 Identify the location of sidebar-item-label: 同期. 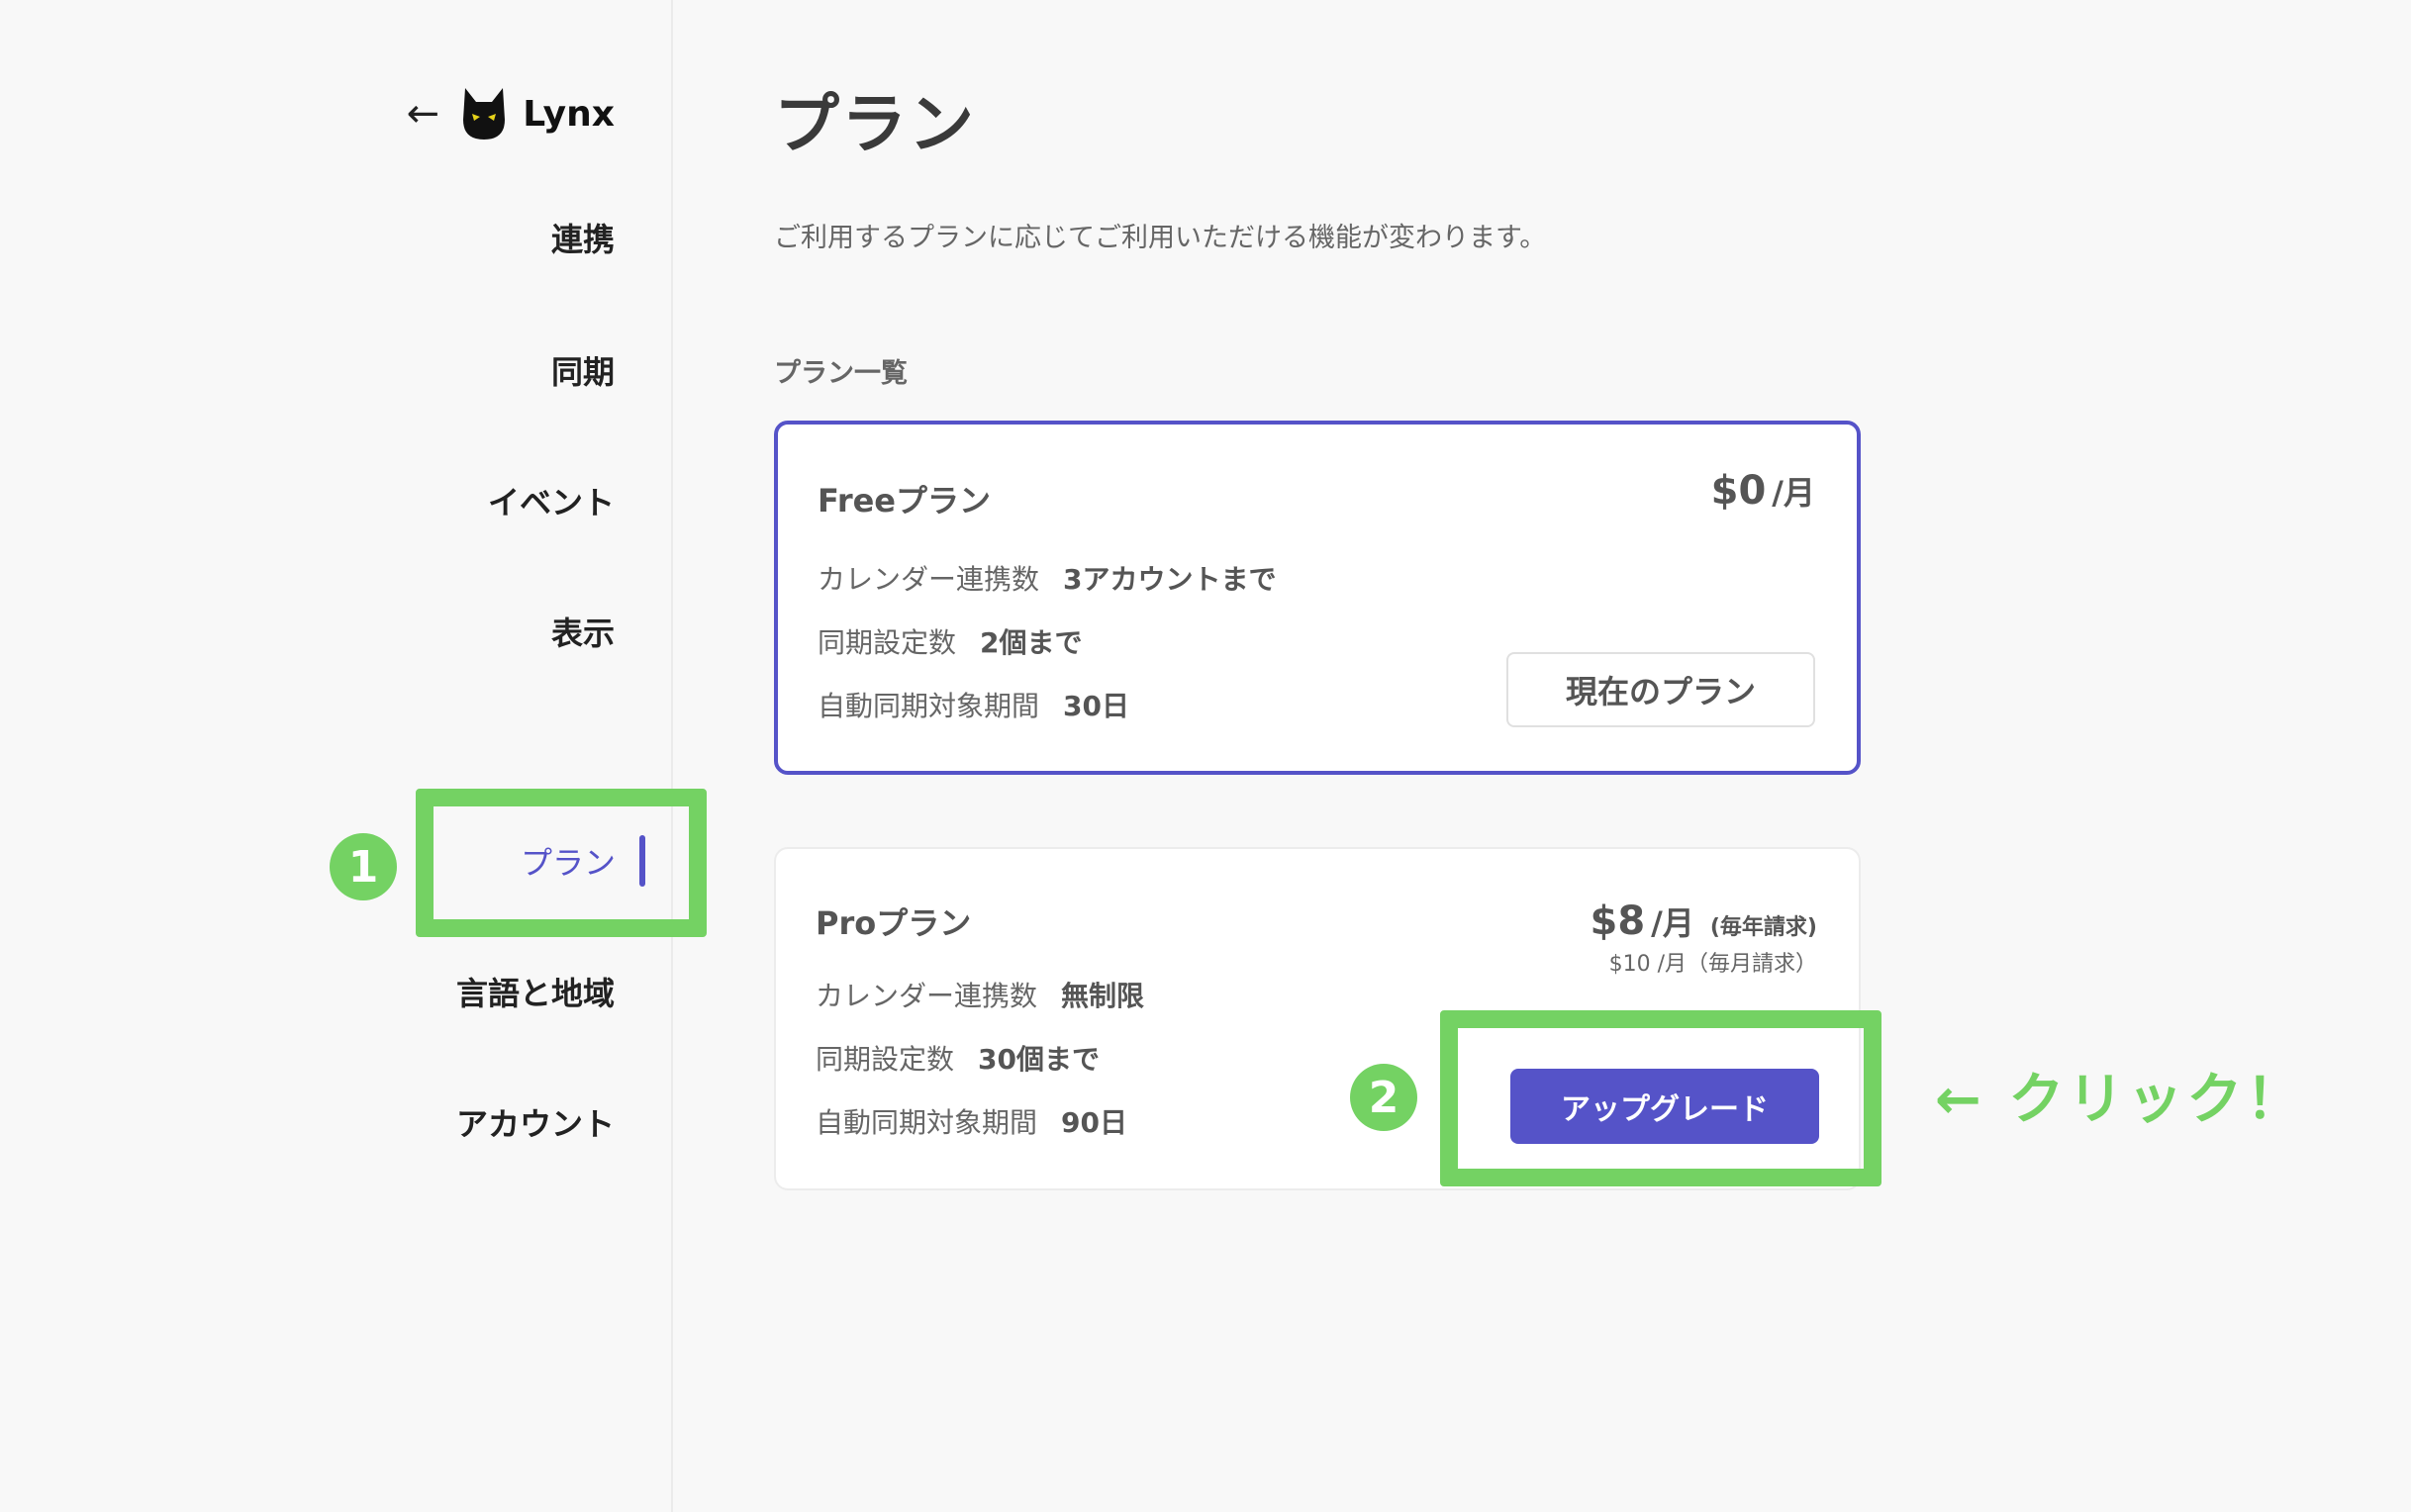
(583, 372).